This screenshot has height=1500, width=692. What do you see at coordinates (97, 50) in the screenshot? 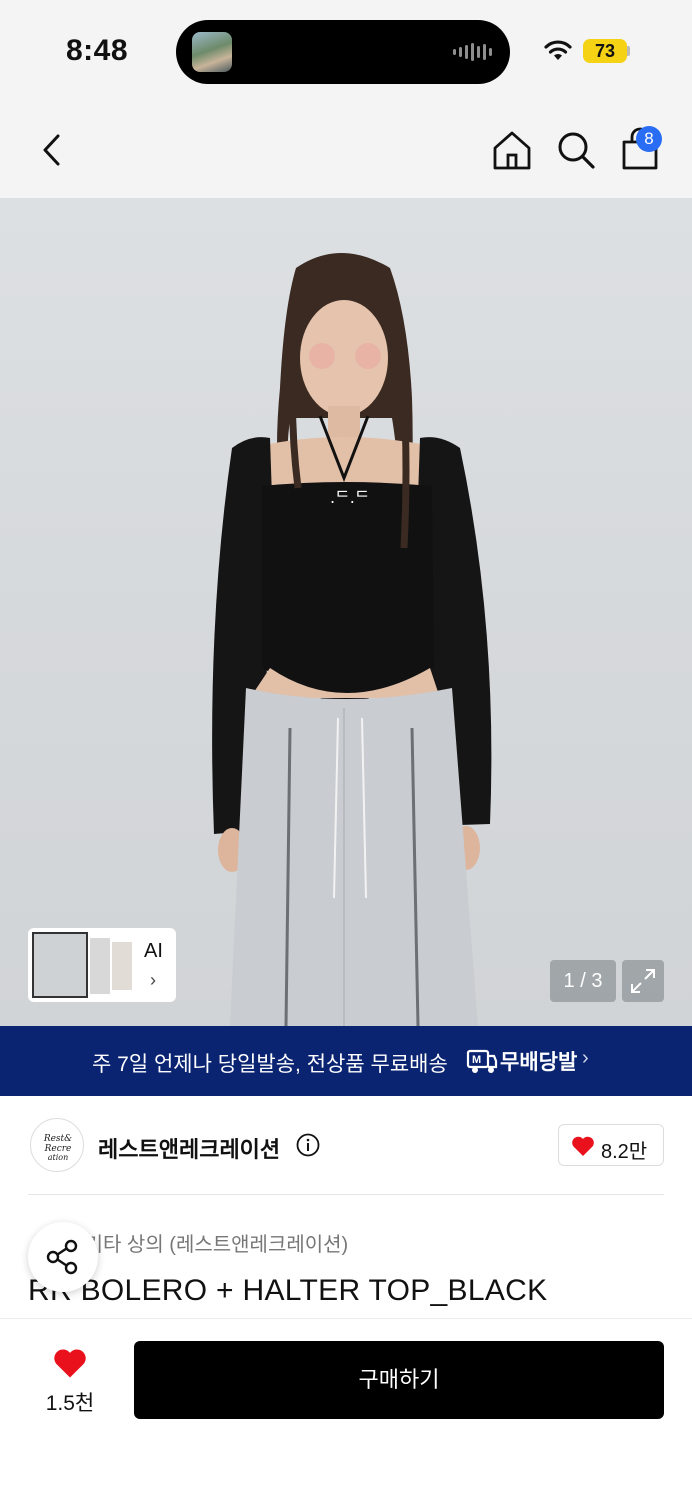
I see `status-time: 8:48` at bounding box center [97, 50].